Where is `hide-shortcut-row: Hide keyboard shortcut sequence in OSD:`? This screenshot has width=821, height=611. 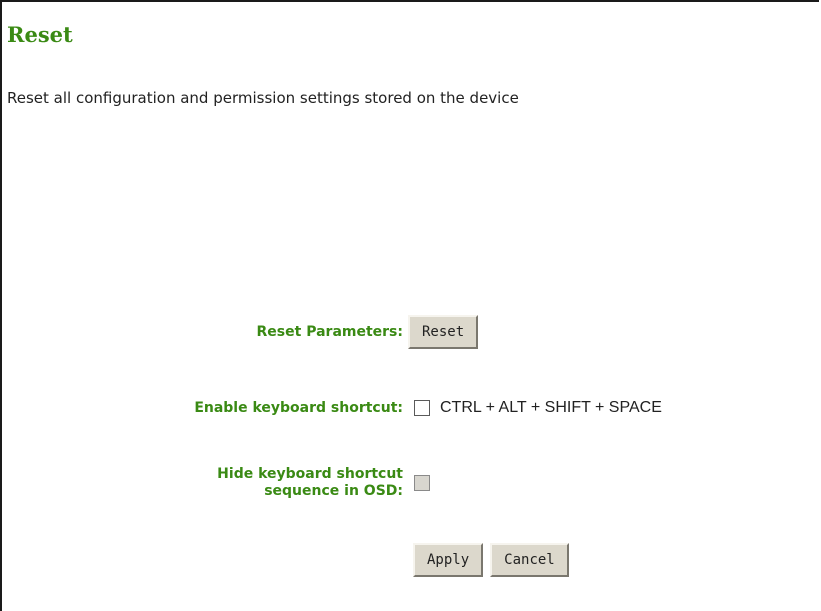 hide-shortcut-row: Hide keyboard shortcut sequence in OSD: is located at coordinates (215, 483).